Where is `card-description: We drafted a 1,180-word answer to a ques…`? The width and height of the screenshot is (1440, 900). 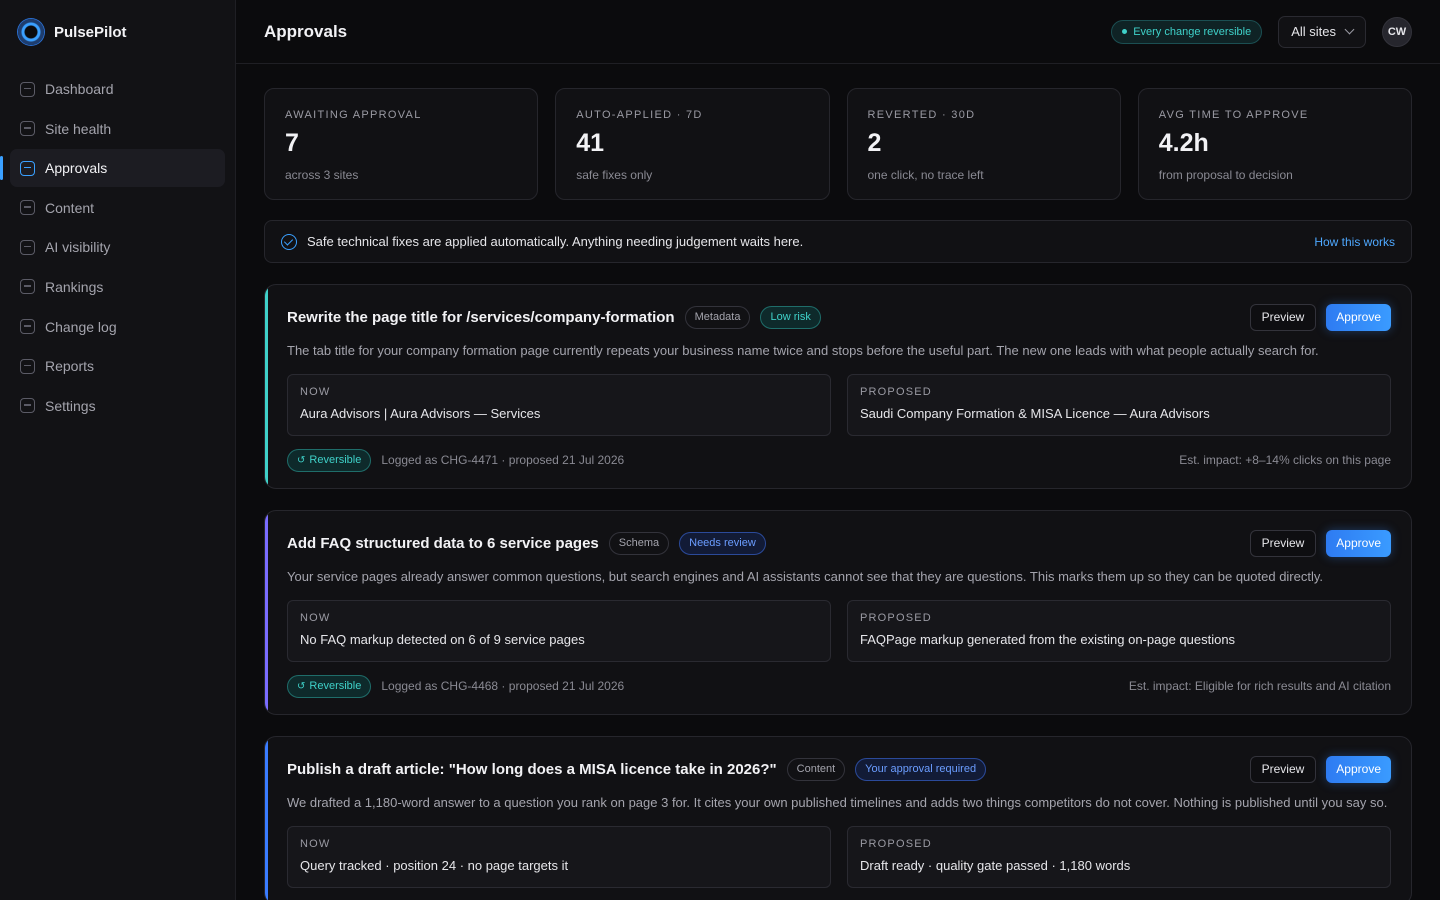
card-description: We drafted a 1,180-word answer to a ques… is located at coordinates (837, 802).